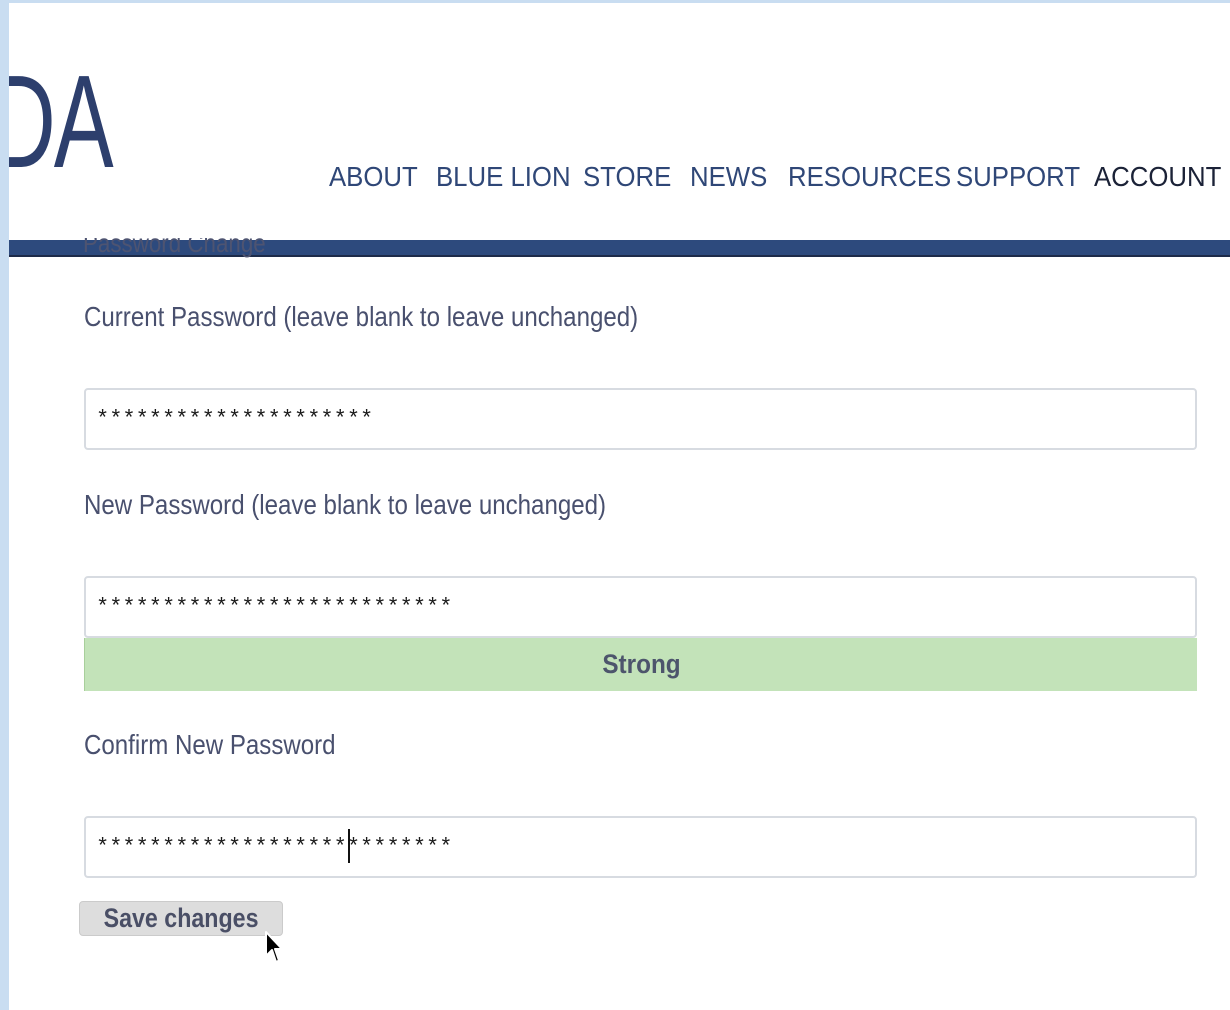  Describe the element at coordinates (349, 846) in the screenshot. I see `text-caret` at that location.